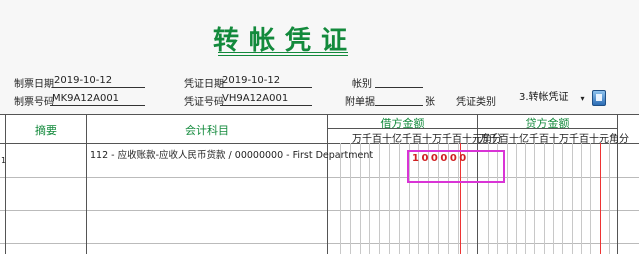 This screenshot has width=639, height=254. Describe the element at coordinates (399, 99) in the screenshot. I see `attachments-field` at that location.